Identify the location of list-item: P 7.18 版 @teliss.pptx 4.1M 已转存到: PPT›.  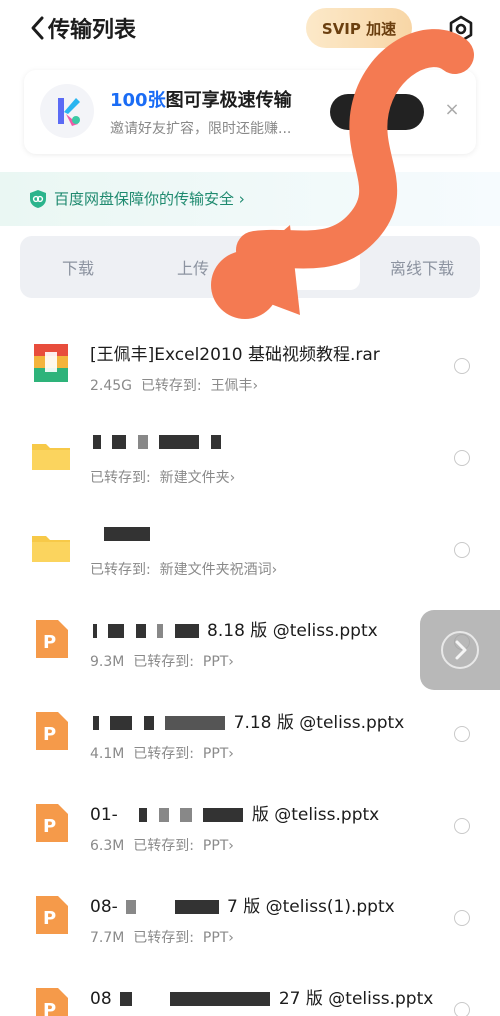
(250, 732).